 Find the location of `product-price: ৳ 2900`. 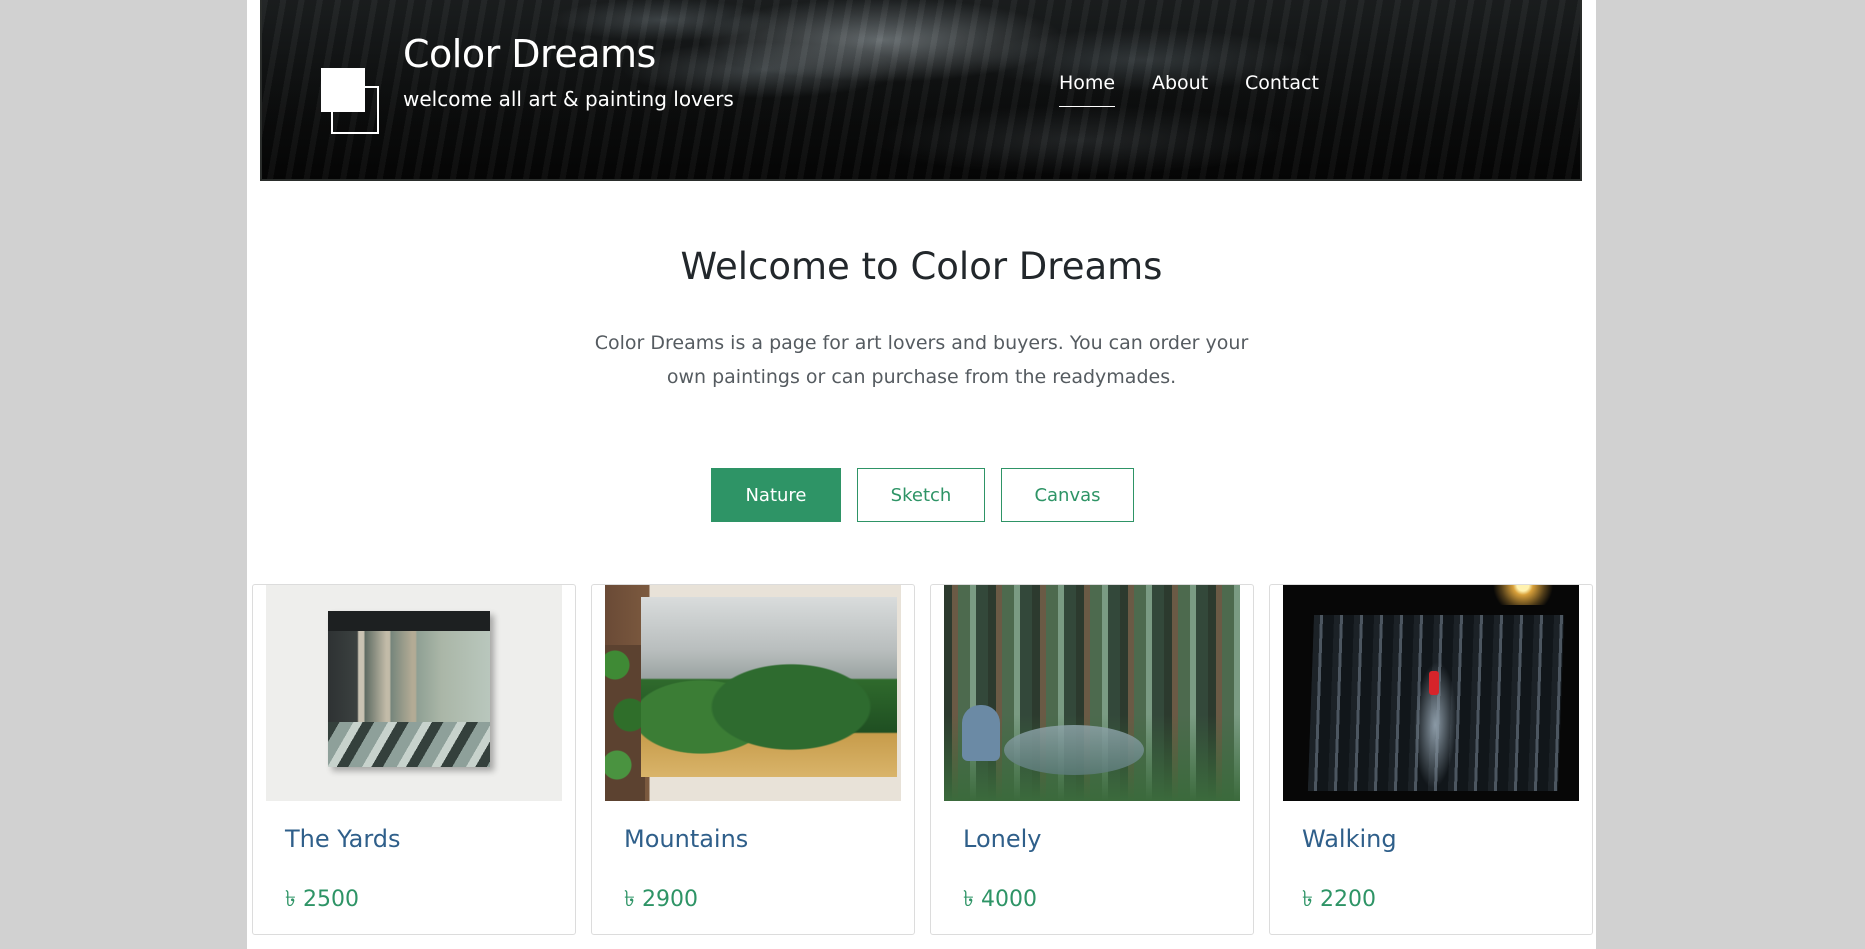

product-price: ৳ 2900 is located at coordinates (661, 899).